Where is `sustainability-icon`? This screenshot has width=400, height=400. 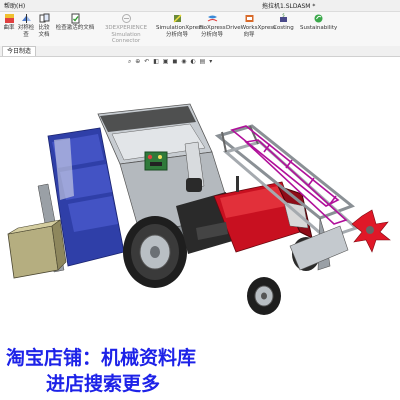
sustainability-icon is located at coordinates (318, 18).